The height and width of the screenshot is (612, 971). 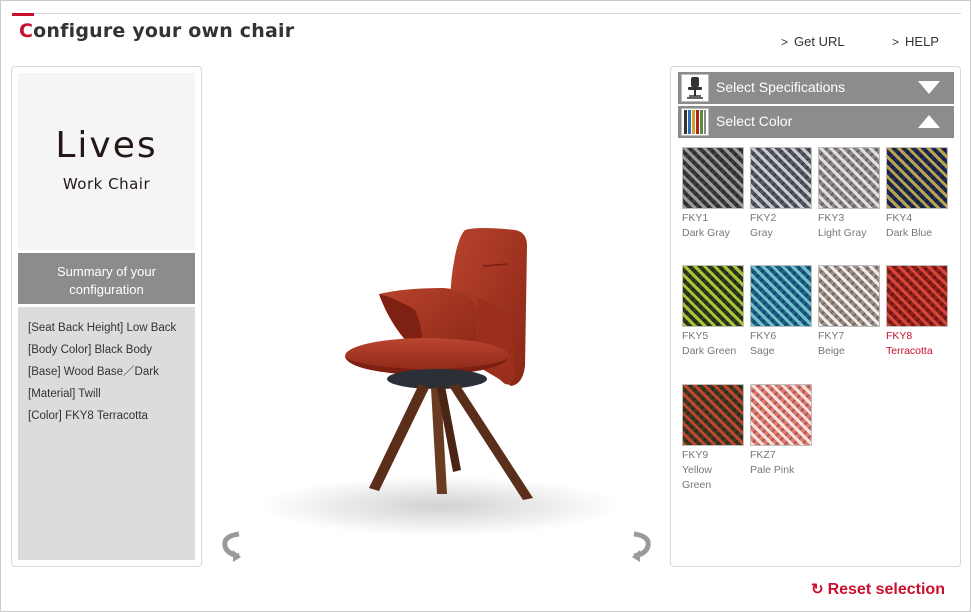 I want to click on swatch-name: Light Gray, so click(x=842, y=233).